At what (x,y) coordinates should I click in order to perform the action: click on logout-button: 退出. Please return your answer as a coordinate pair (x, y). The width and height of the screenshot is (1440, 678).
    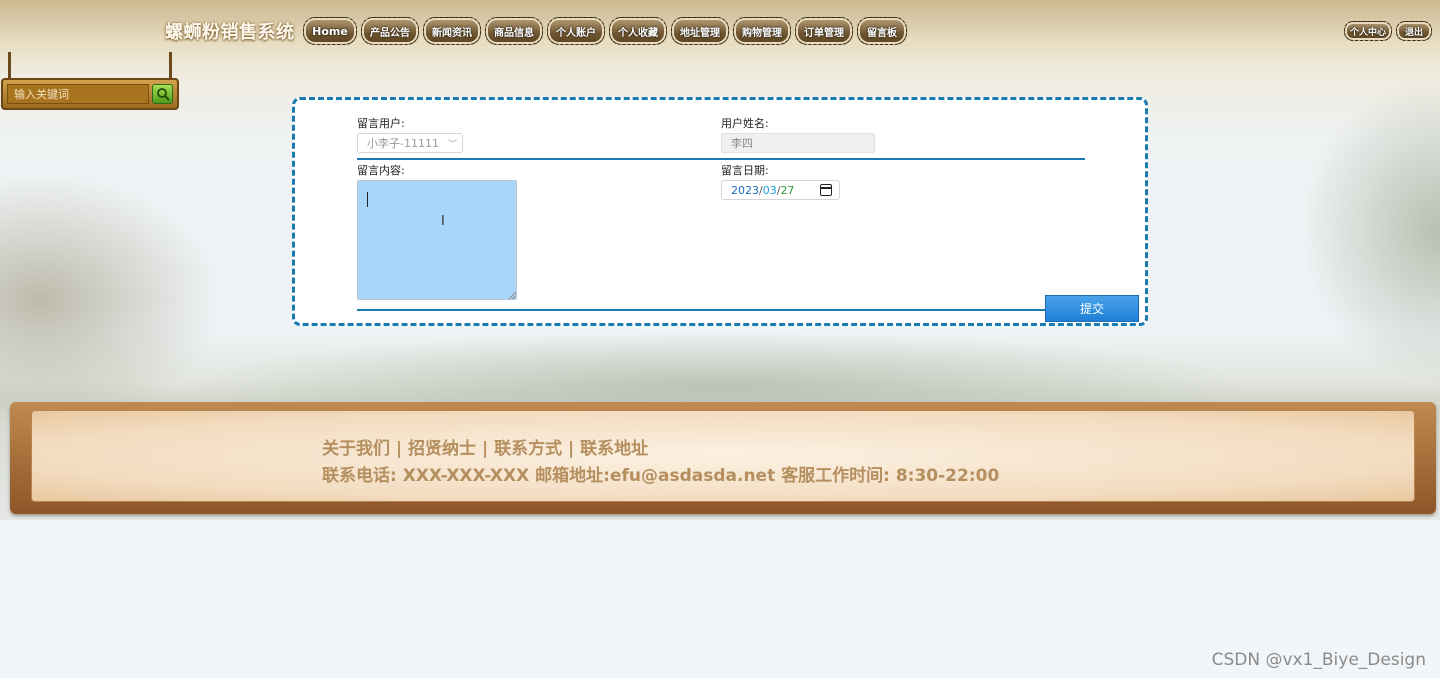
    Looking at the image, I should click on (1414, 31).